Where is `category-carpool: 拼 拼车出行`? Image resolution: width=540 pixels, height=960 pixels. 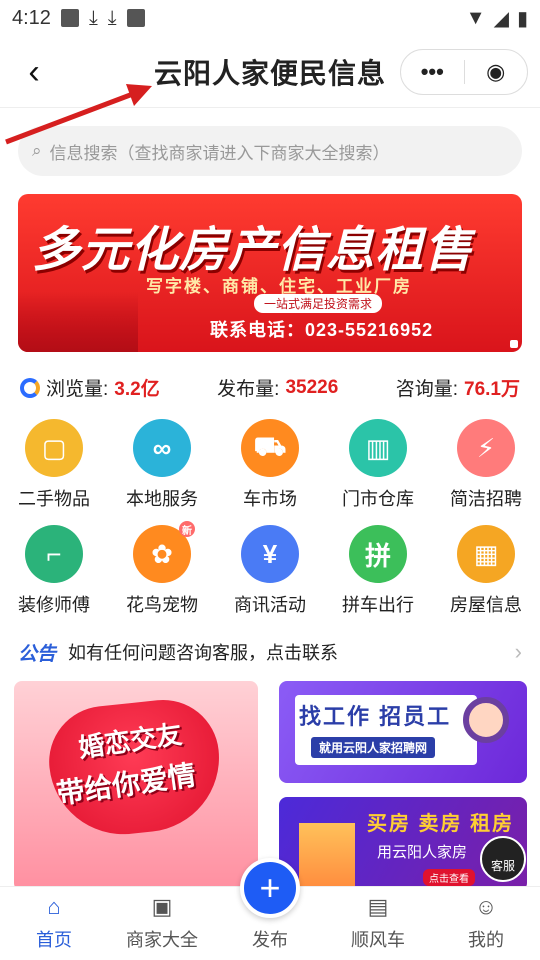
category-carpool: 拼 拼车出行 is located at coordinates (378, 571).